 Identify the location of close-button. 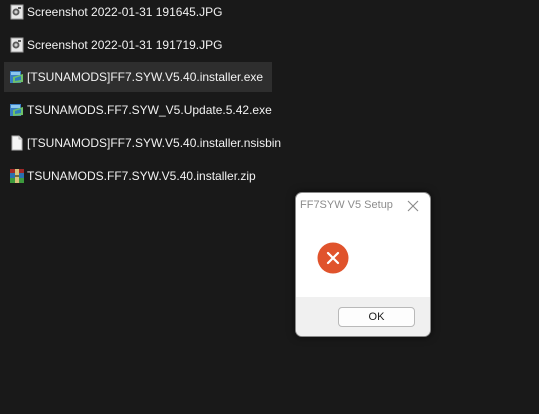
(413, 206).